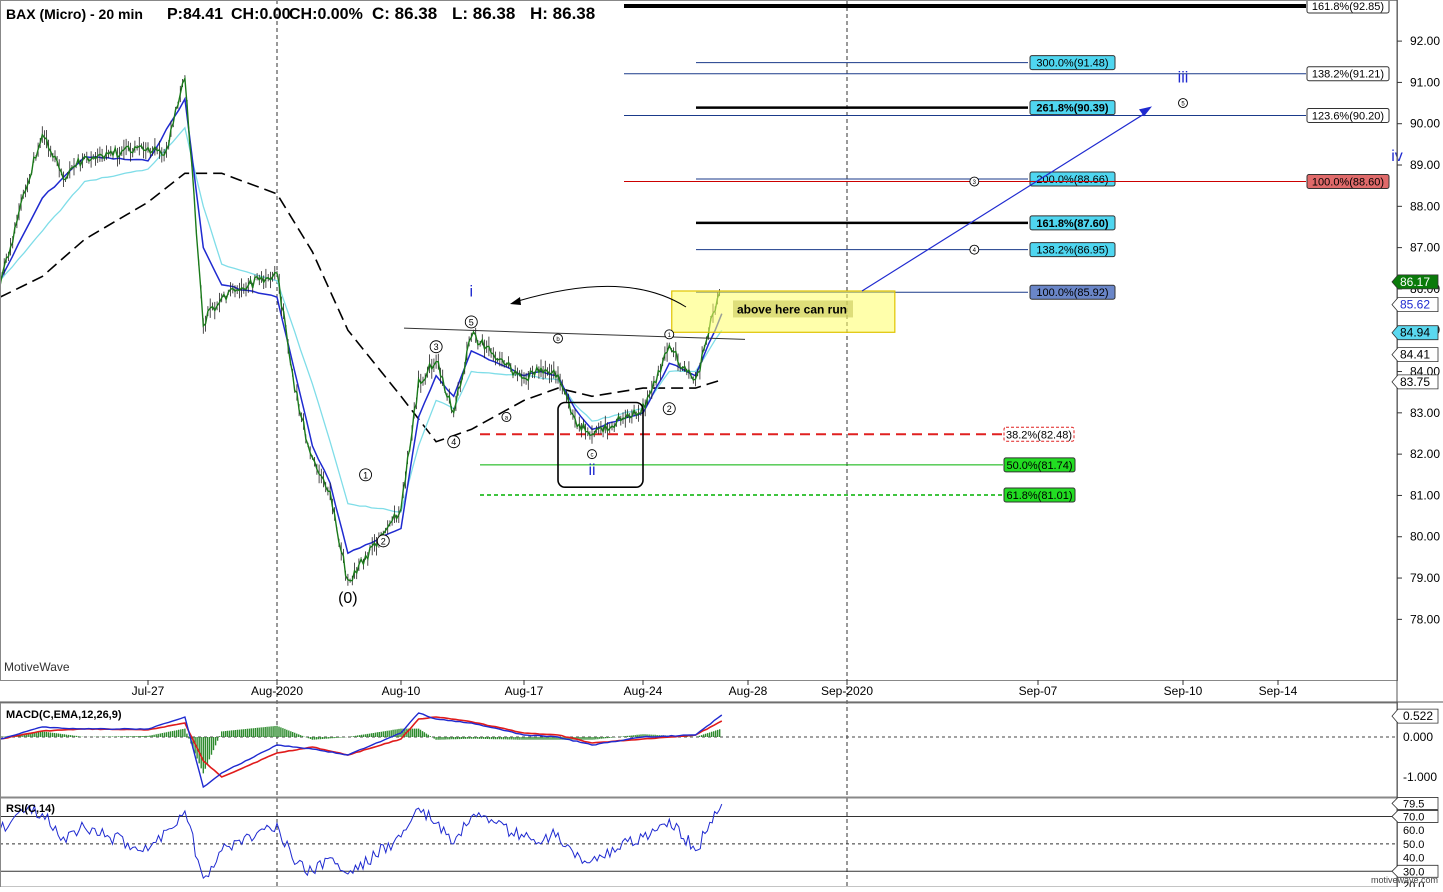 The width and height of the screenshot is (1443, 892). What do you see at coordinates (1425, 537) in the screenshot?
I see `y-tick-label: 80.00` at bounding box center [1425, 537].